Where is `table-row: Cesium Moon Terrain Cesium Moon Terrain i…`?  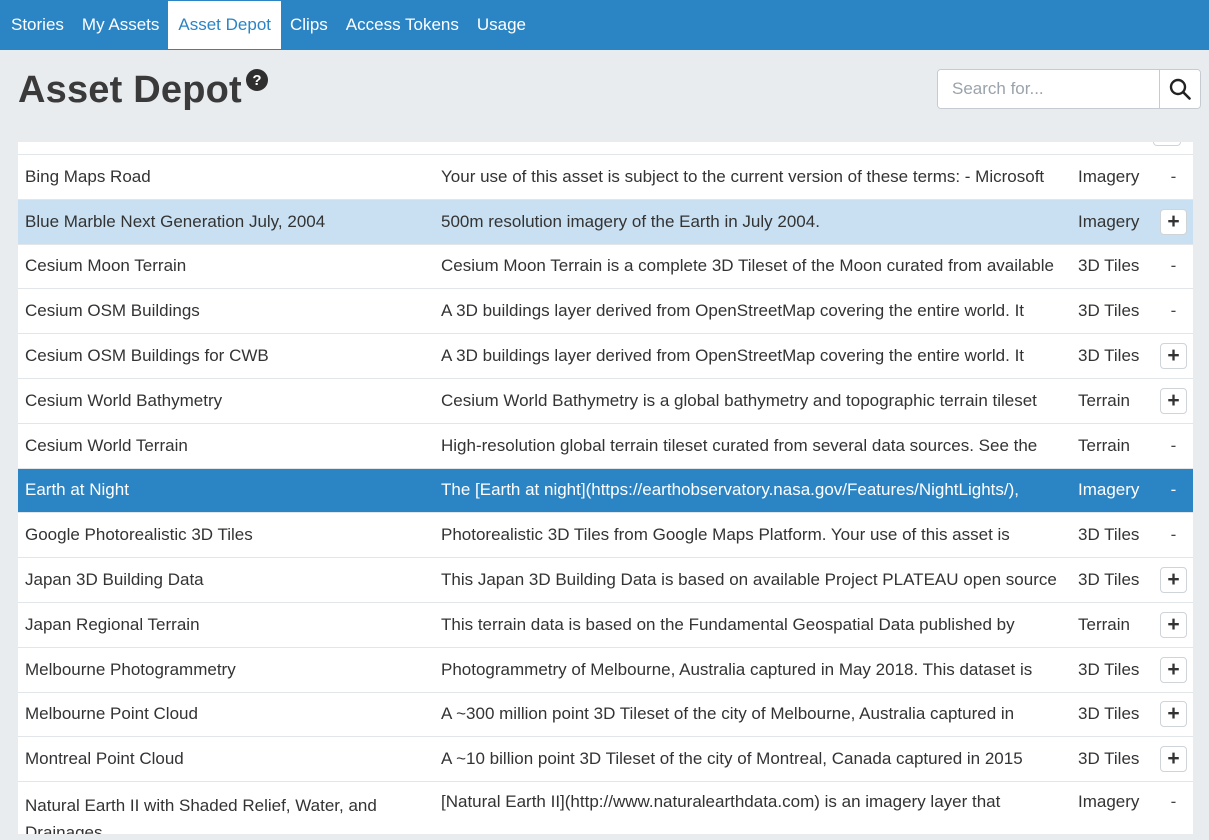 table-row: Cesium Moon Terrain Cesium Moon Terrain i… is located at coordinates (605, 267).